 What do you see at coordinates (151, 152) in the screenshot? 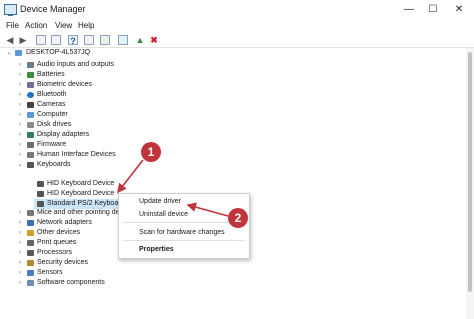
I see `step-1-badge: 1` at bounding box center [151, 152].